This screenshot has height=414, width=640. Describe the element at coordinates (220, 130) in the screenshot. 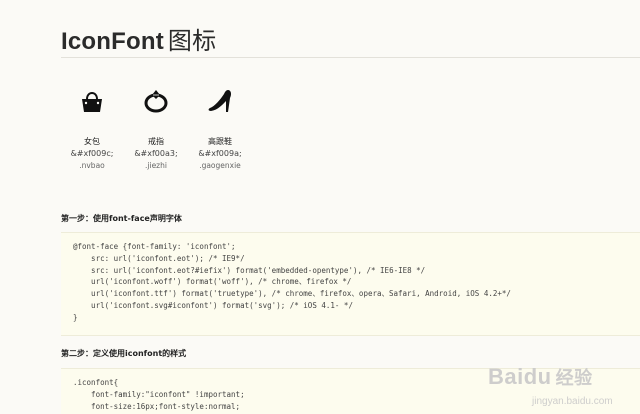

I see `icon-card-gaogenxie: 高跟鞋 &#xf009a; .gaogenxie` at that location.